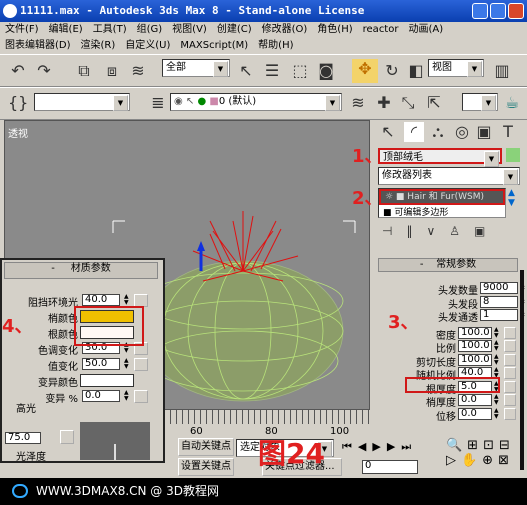 Image resolution: width=527 pixels, height=505 pixels. What do you see at coordinates (300, 71) in the screenshot?
I see `rect-region-icon: ⬚` at bounding box center [300, 71].